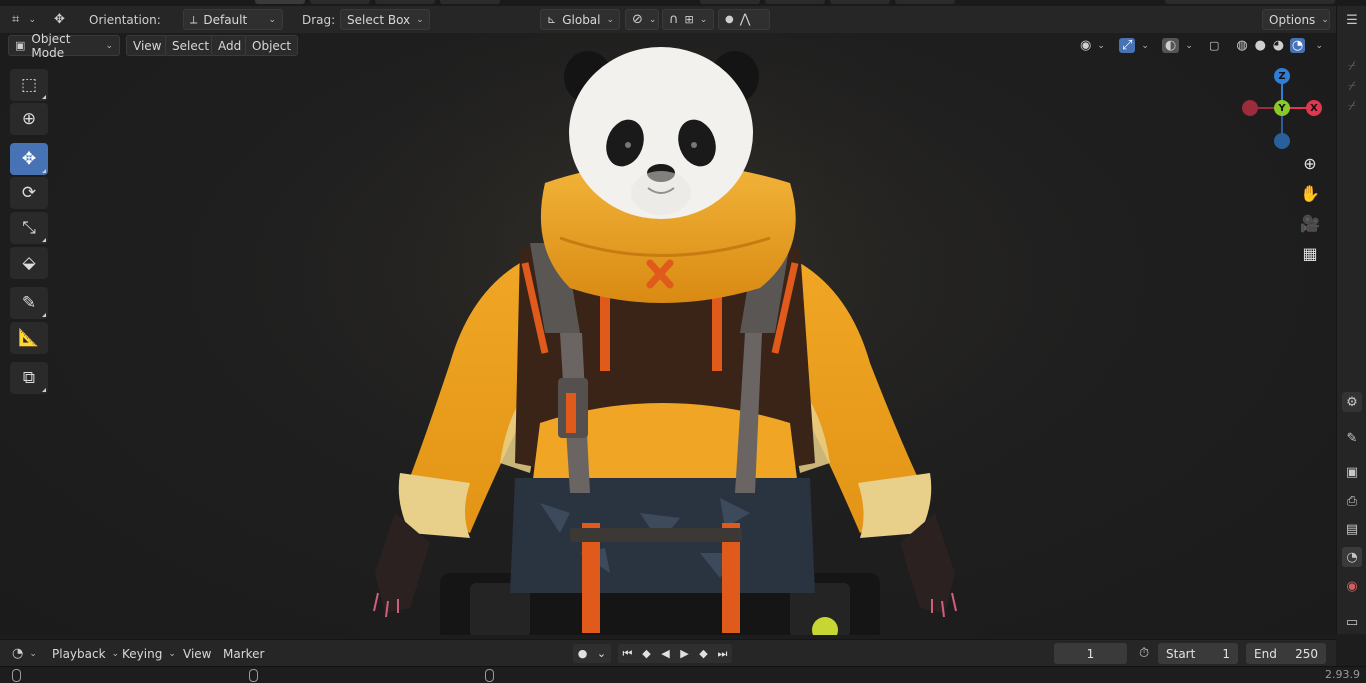  What do you see at coordinates (29, 263) in the screenshot?
I see `transform-tool: ⬙` at bounding box center [29, 263].